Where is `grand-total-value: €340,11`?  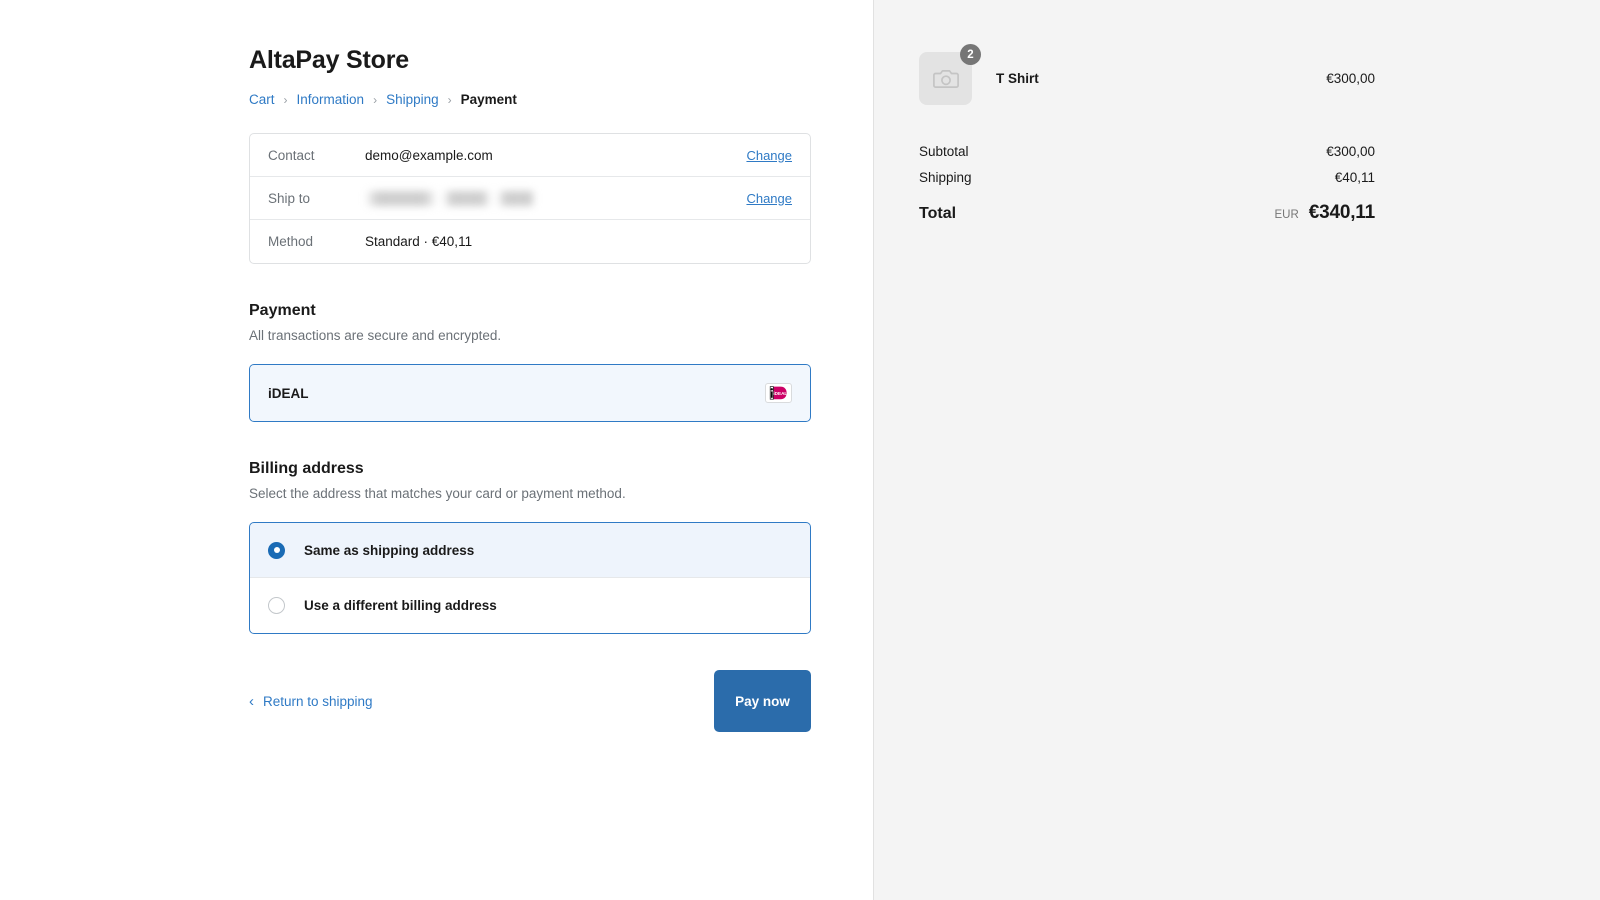 grand-total-value: €340,11 is located at coordinates (1341, 212).